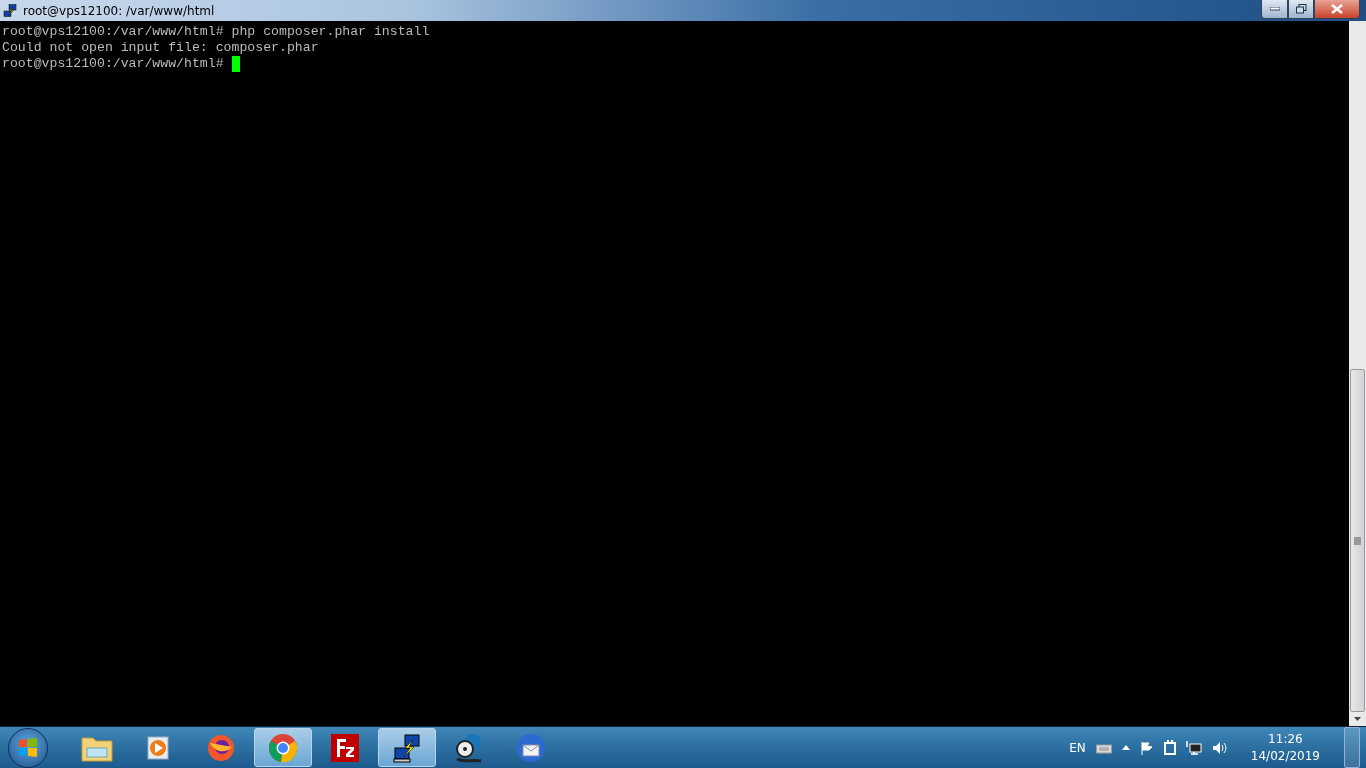 This screenshot has width=1366, height=768. I want to click on minimize-icon, so click(1274, 9).